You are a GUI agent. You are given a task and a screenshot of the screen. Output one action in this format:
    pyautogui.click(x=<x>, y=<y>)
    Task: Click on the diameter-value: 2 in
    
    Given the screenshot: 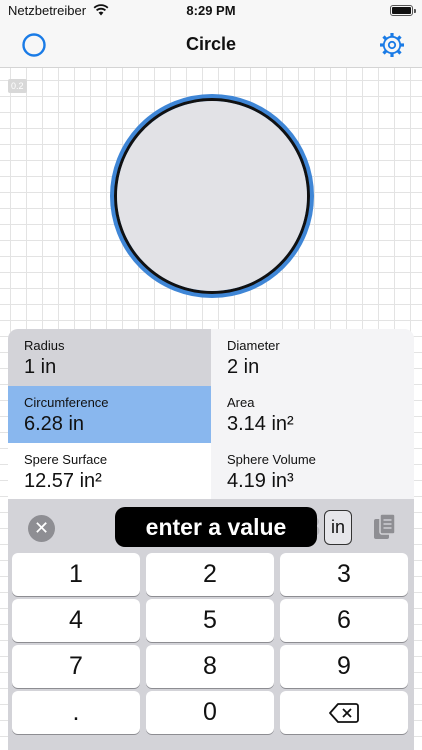 What is the action you would take?
    pyautogui.click(x=243, y=367)
    